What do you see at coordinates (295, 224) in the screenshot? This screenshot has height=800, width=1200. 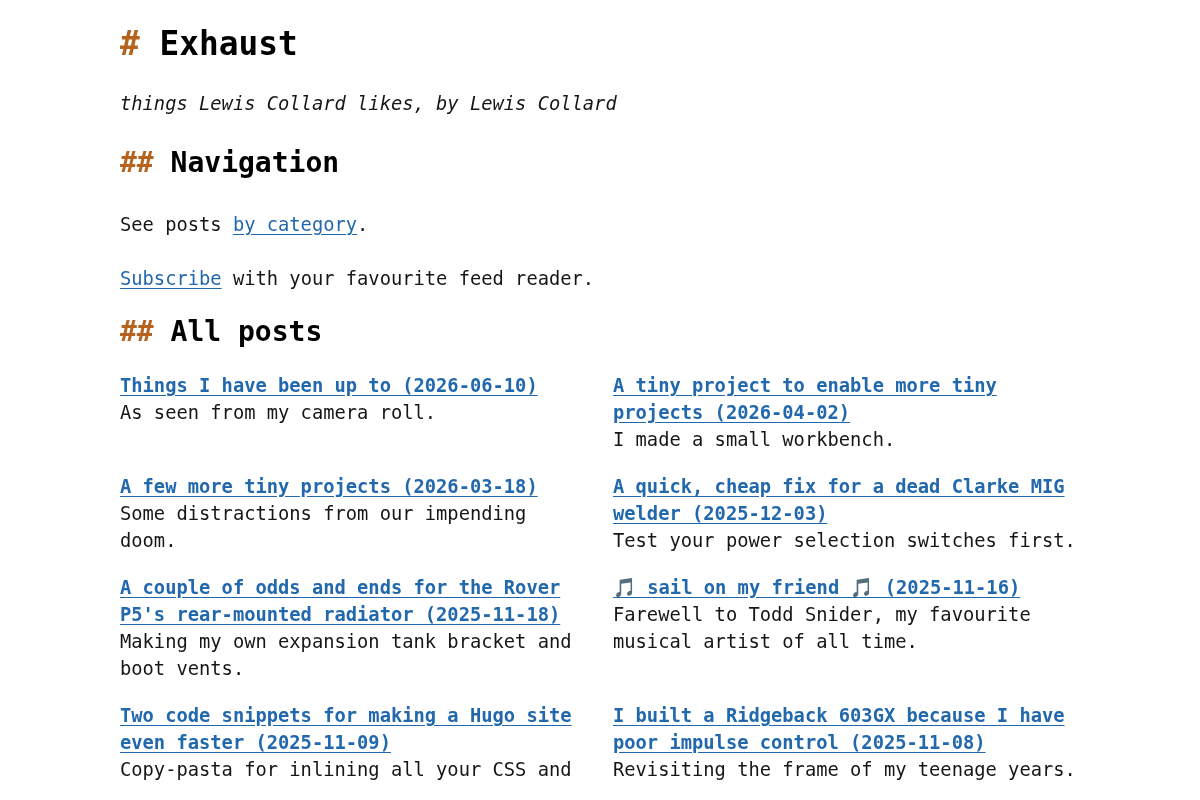 I see `category-link: by category` at bounding box center [295, 224].